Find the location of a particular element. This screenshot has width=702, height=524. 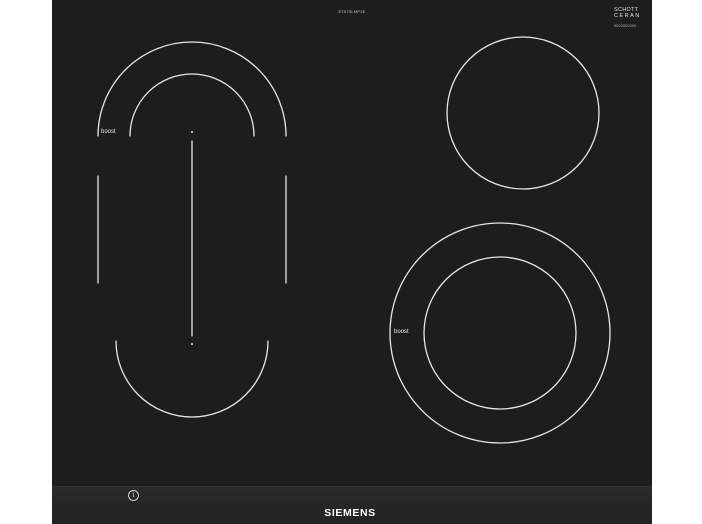

left-zone-boost-label: boost is located at coordinates (108, 132).